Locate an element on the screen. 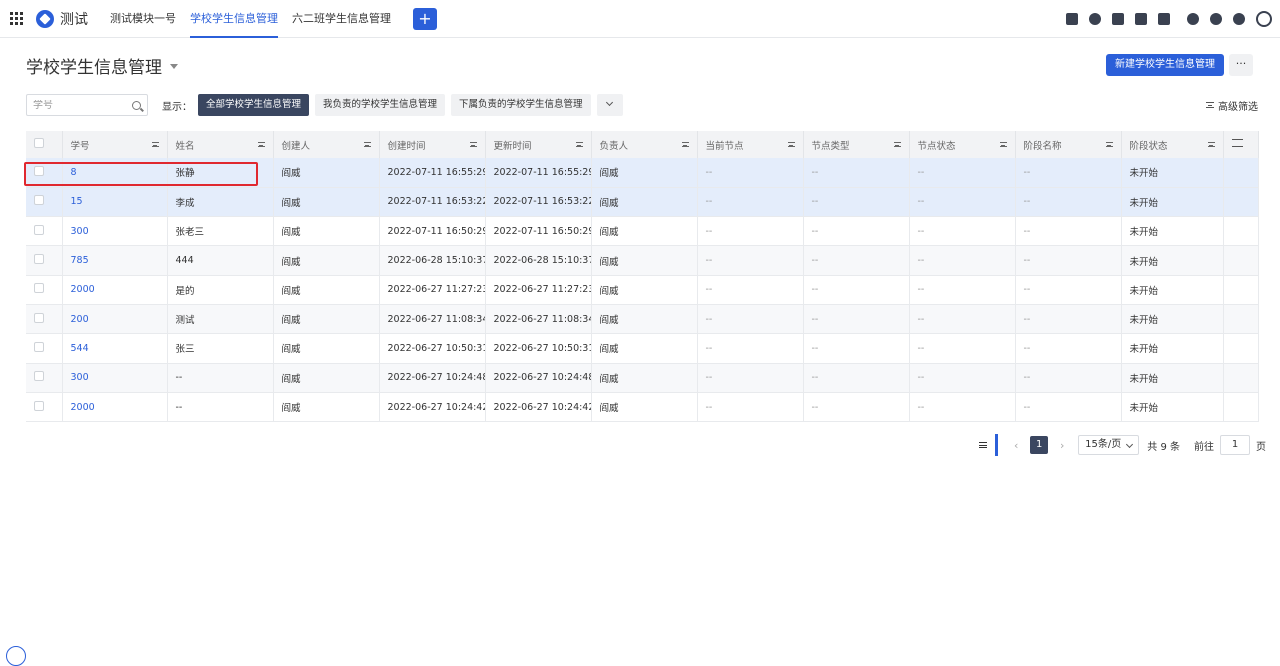 This screenshot has height=666, width=1280. column-header: 学号 is located at coordinates (115, 144).